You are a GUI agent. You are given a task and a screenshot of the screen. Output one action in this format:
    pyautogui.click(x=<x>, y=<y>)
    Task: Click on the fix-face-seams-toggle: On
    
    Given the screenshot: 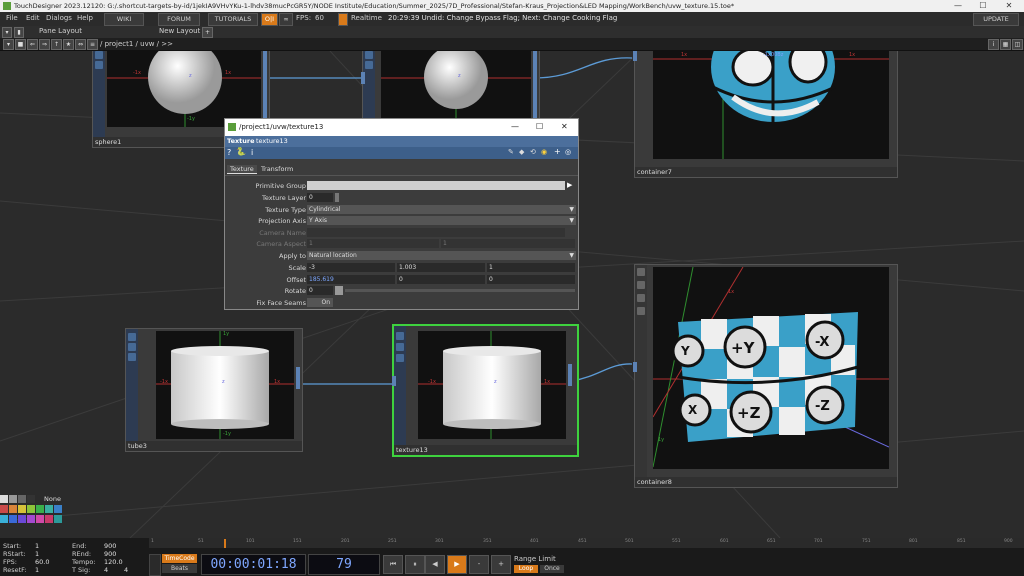 What is the action you would take?
    pyautogui.click(x=320, y=302)
    